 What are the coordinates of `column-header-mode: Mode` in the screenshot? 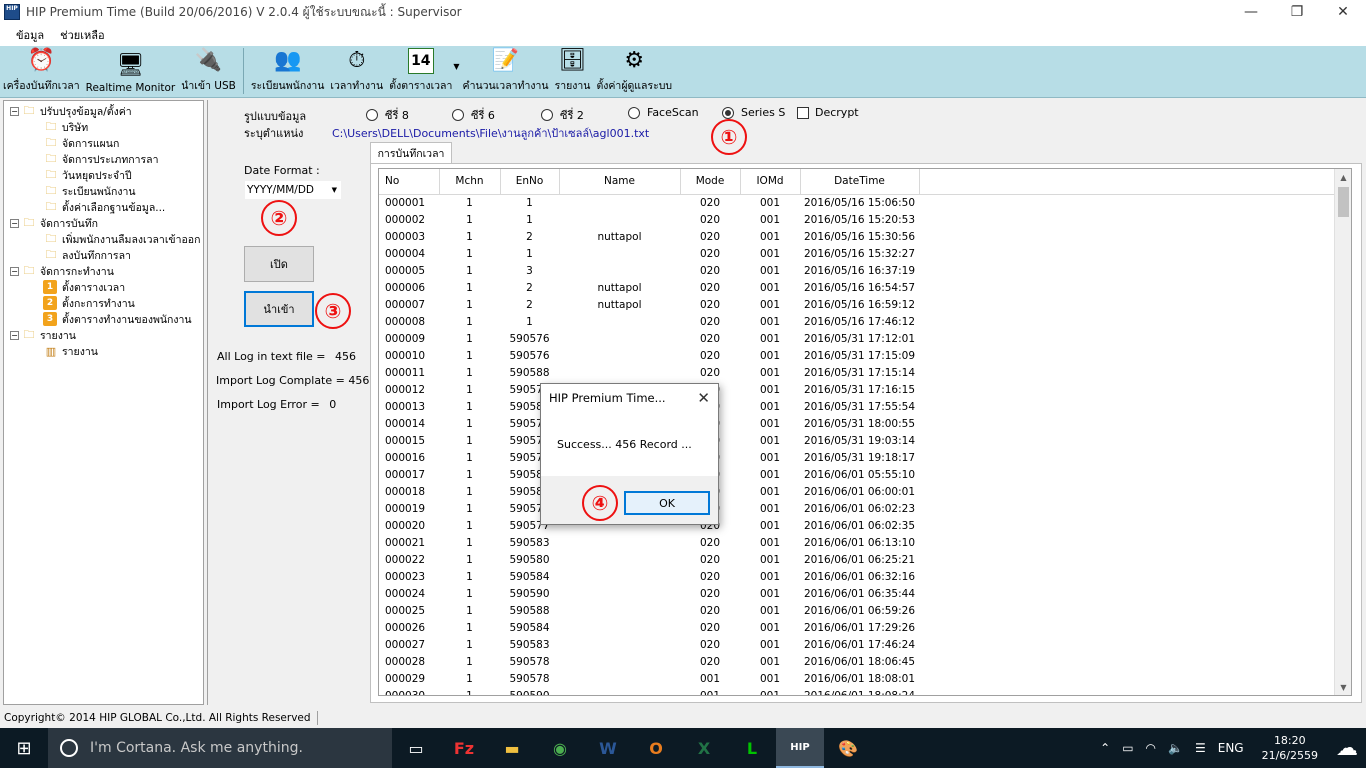 It's located at (710, 182).